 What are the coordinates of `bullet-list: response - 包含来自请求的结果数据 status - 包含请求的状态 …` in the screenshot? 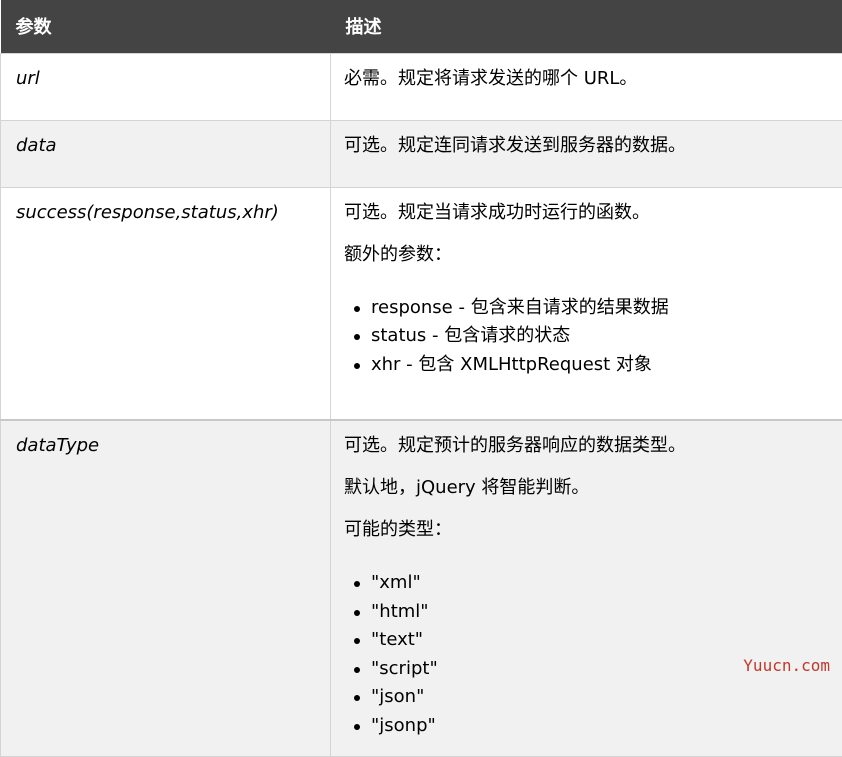 It's located at (586, 337).